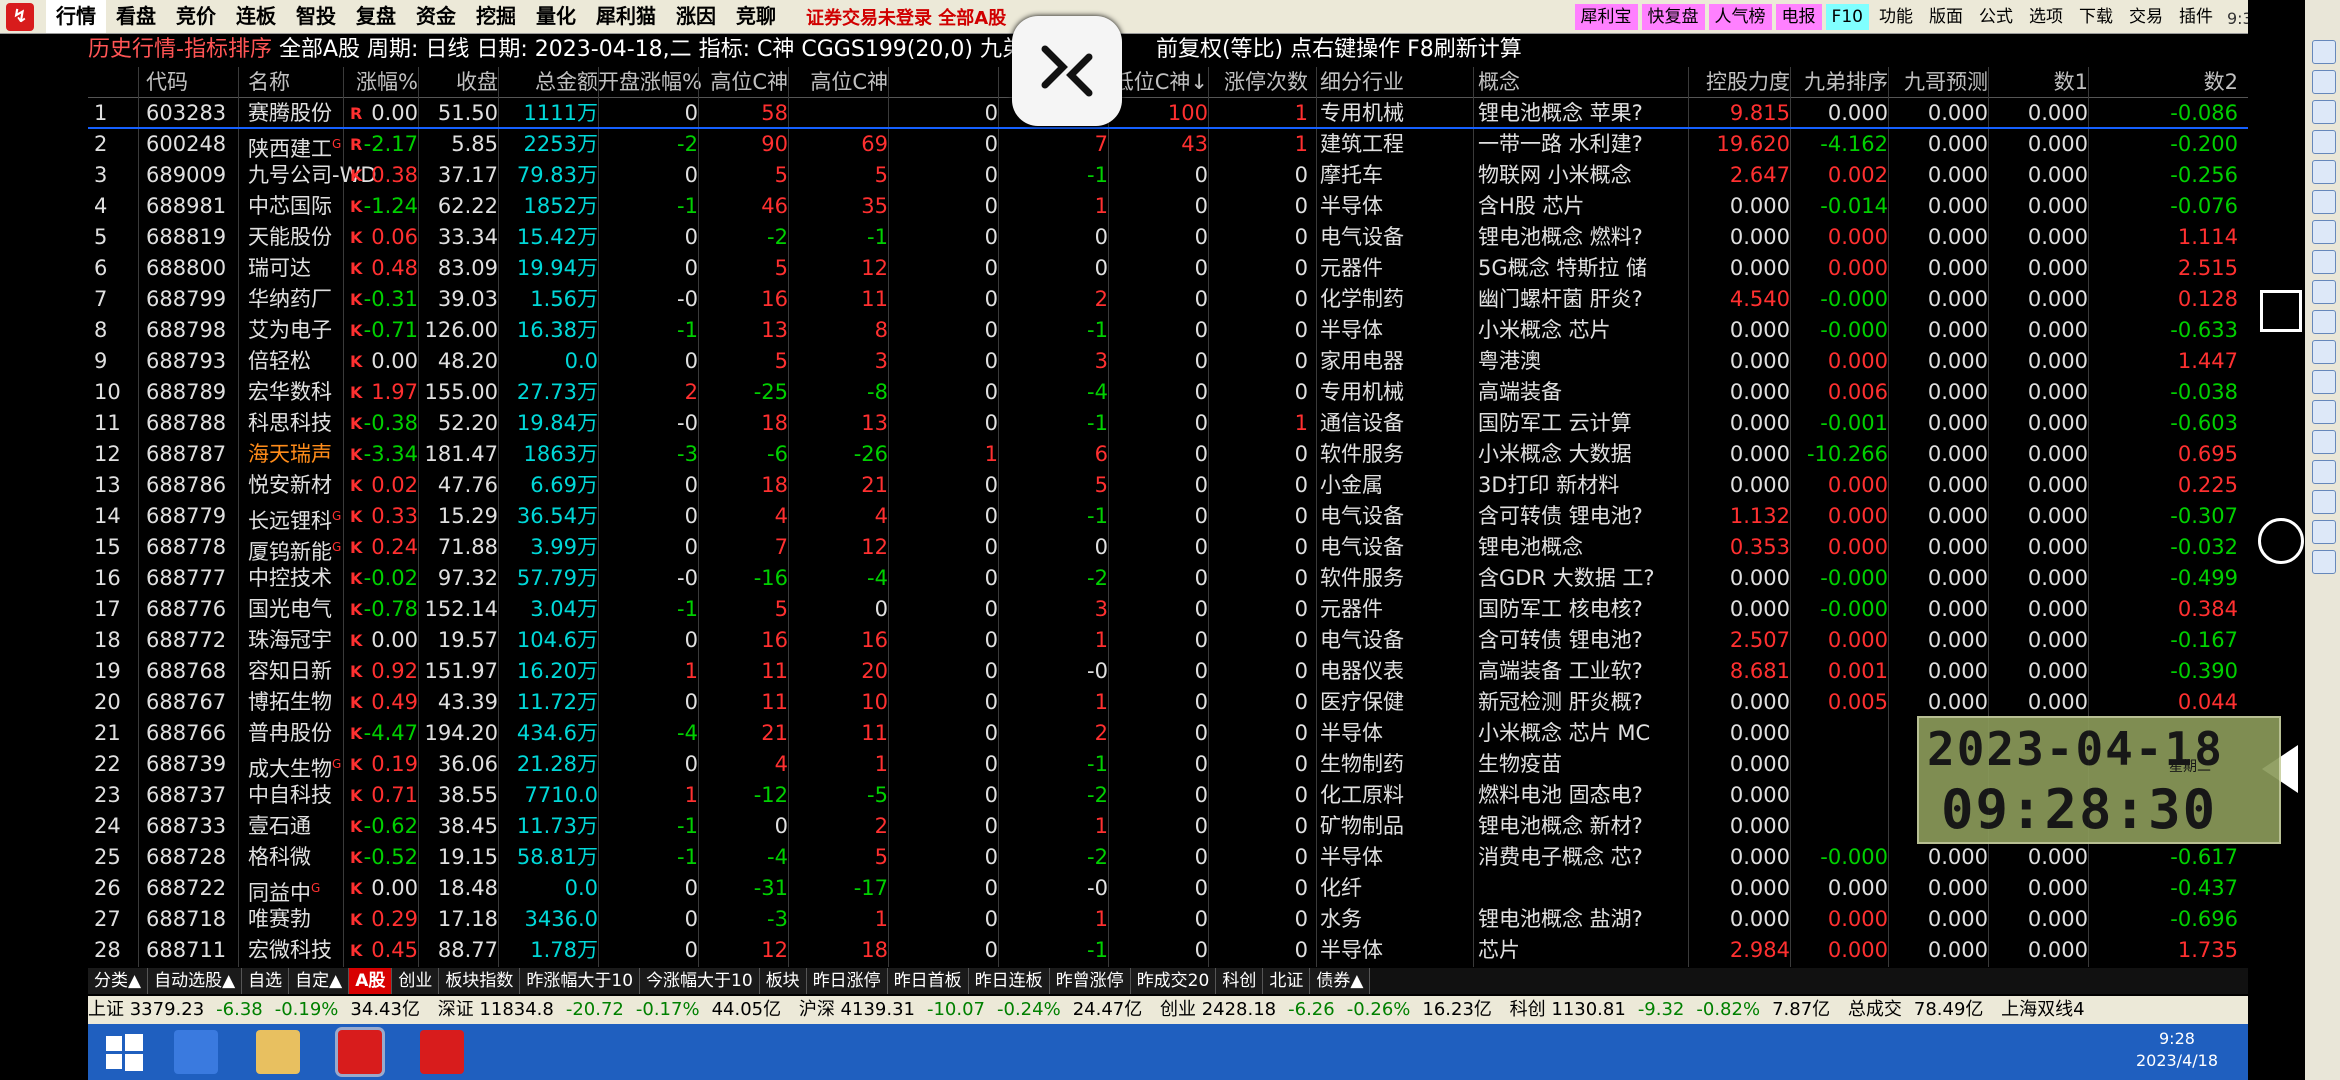 Image resolution: width=2340 pixels, height=1080 pixels. Describe the element at coordinates (1090, 981) in the screenshot. I see `market-tab: 昨曾涨停` at that location.